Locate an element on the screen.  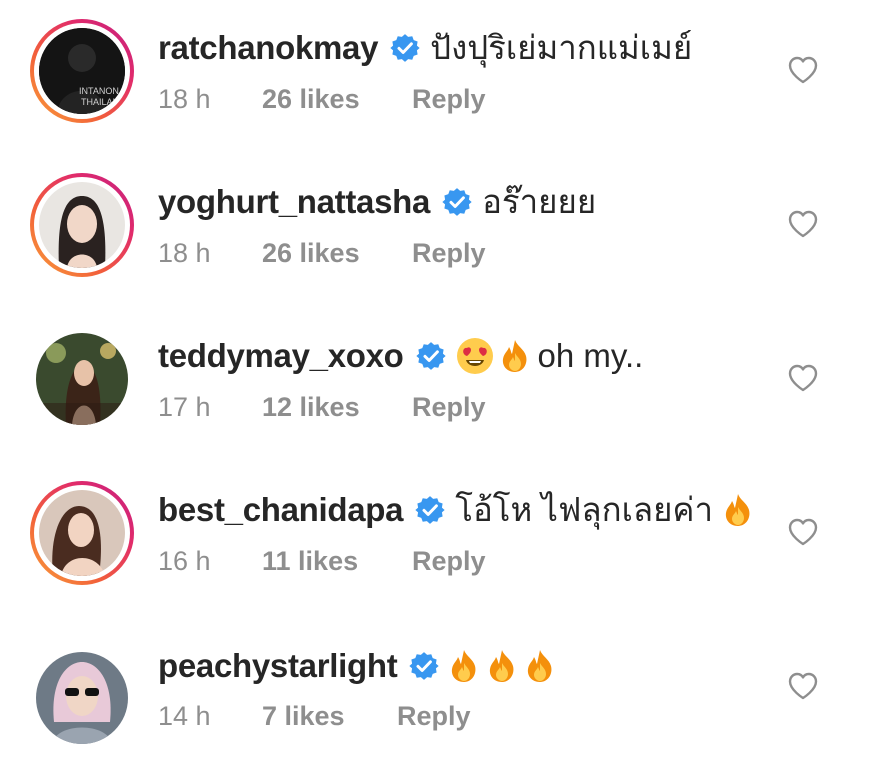
timestamp: 16 h is located at coordinates (184, 561).